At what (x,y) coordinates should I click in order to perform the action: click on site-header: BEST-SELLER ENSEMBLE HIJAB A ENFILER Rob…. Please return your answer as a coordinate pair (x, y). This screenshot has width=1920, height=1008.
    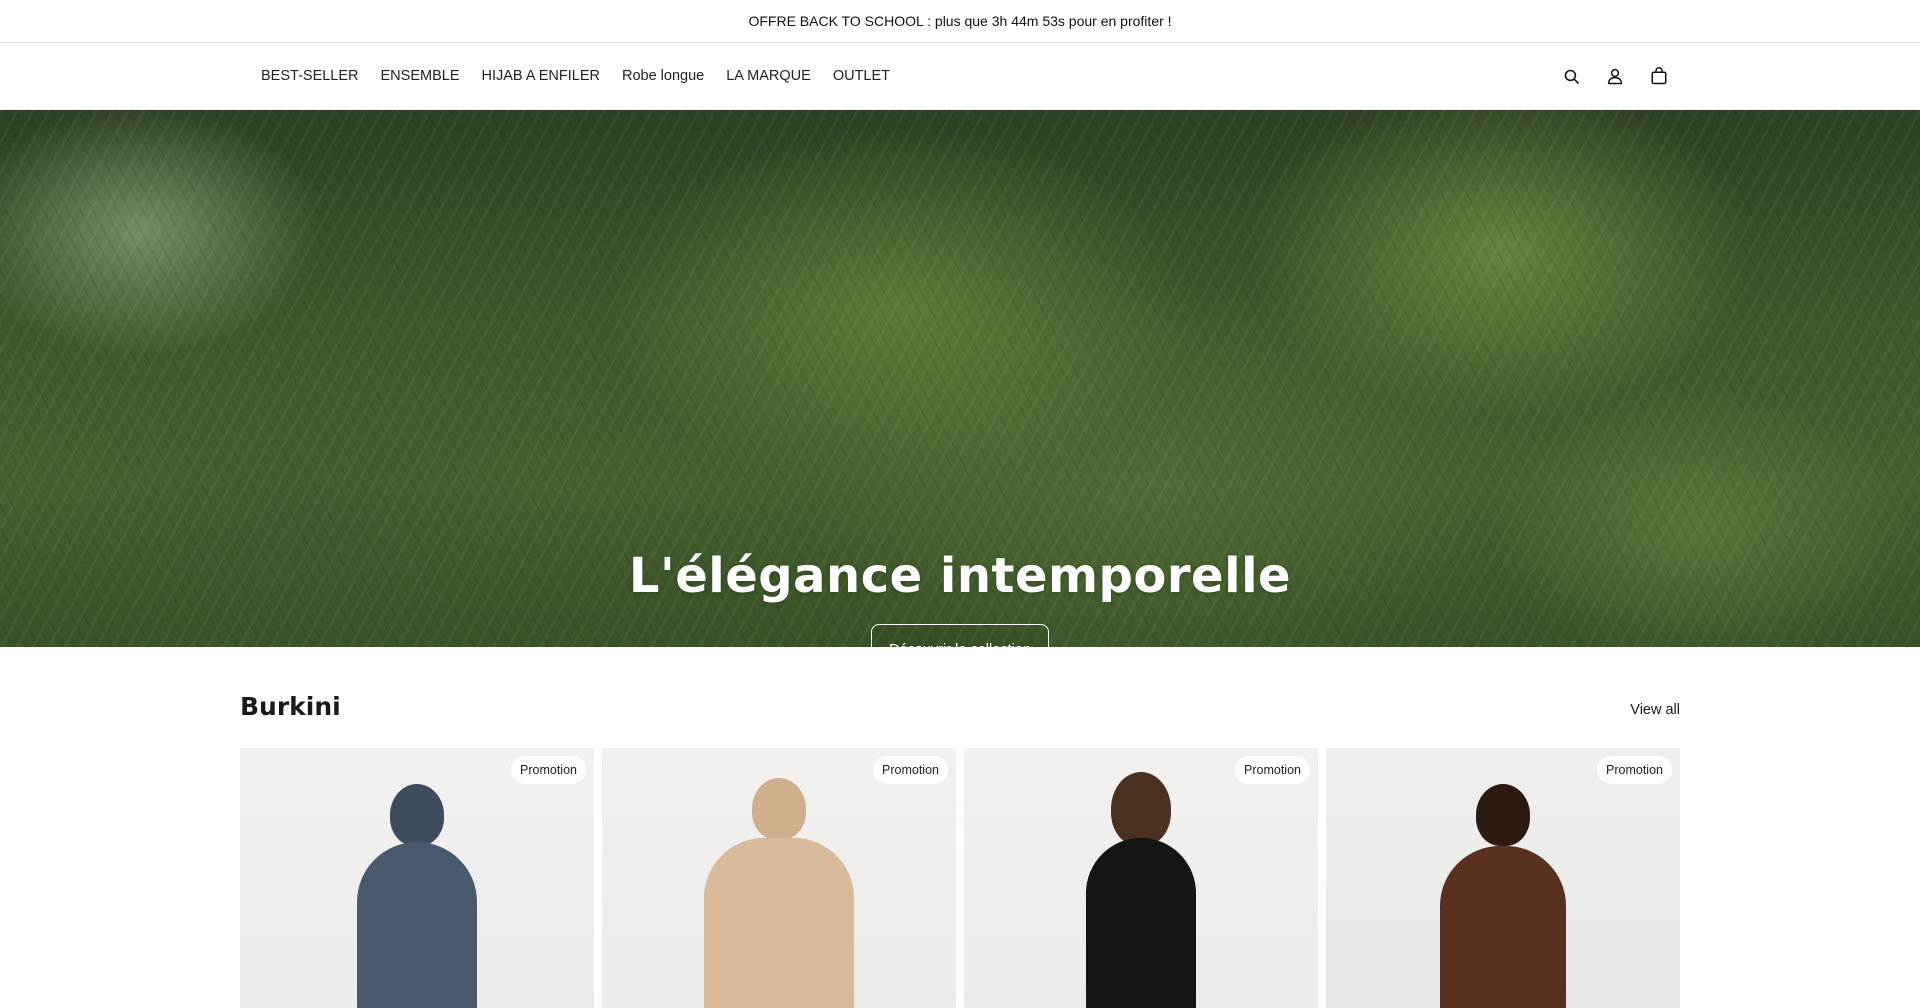
    Looking at the image, I should click on (960, 76).